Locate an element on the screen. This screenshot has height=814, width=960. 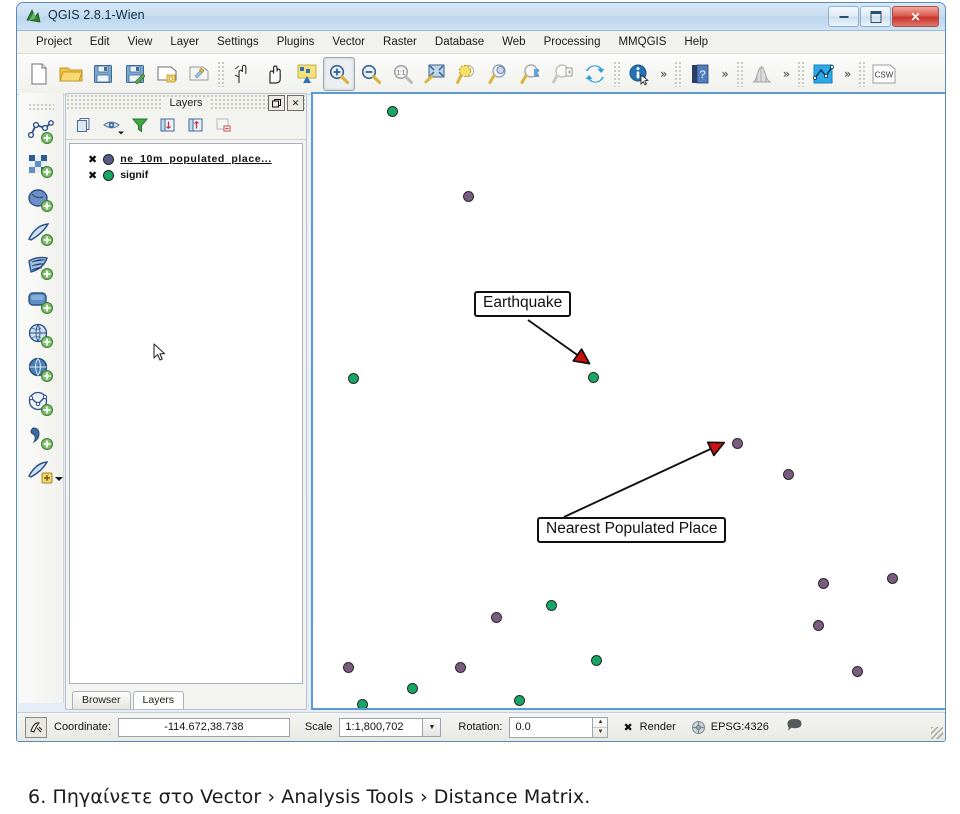
collapse-all-button is located at coordinates (196, 125).